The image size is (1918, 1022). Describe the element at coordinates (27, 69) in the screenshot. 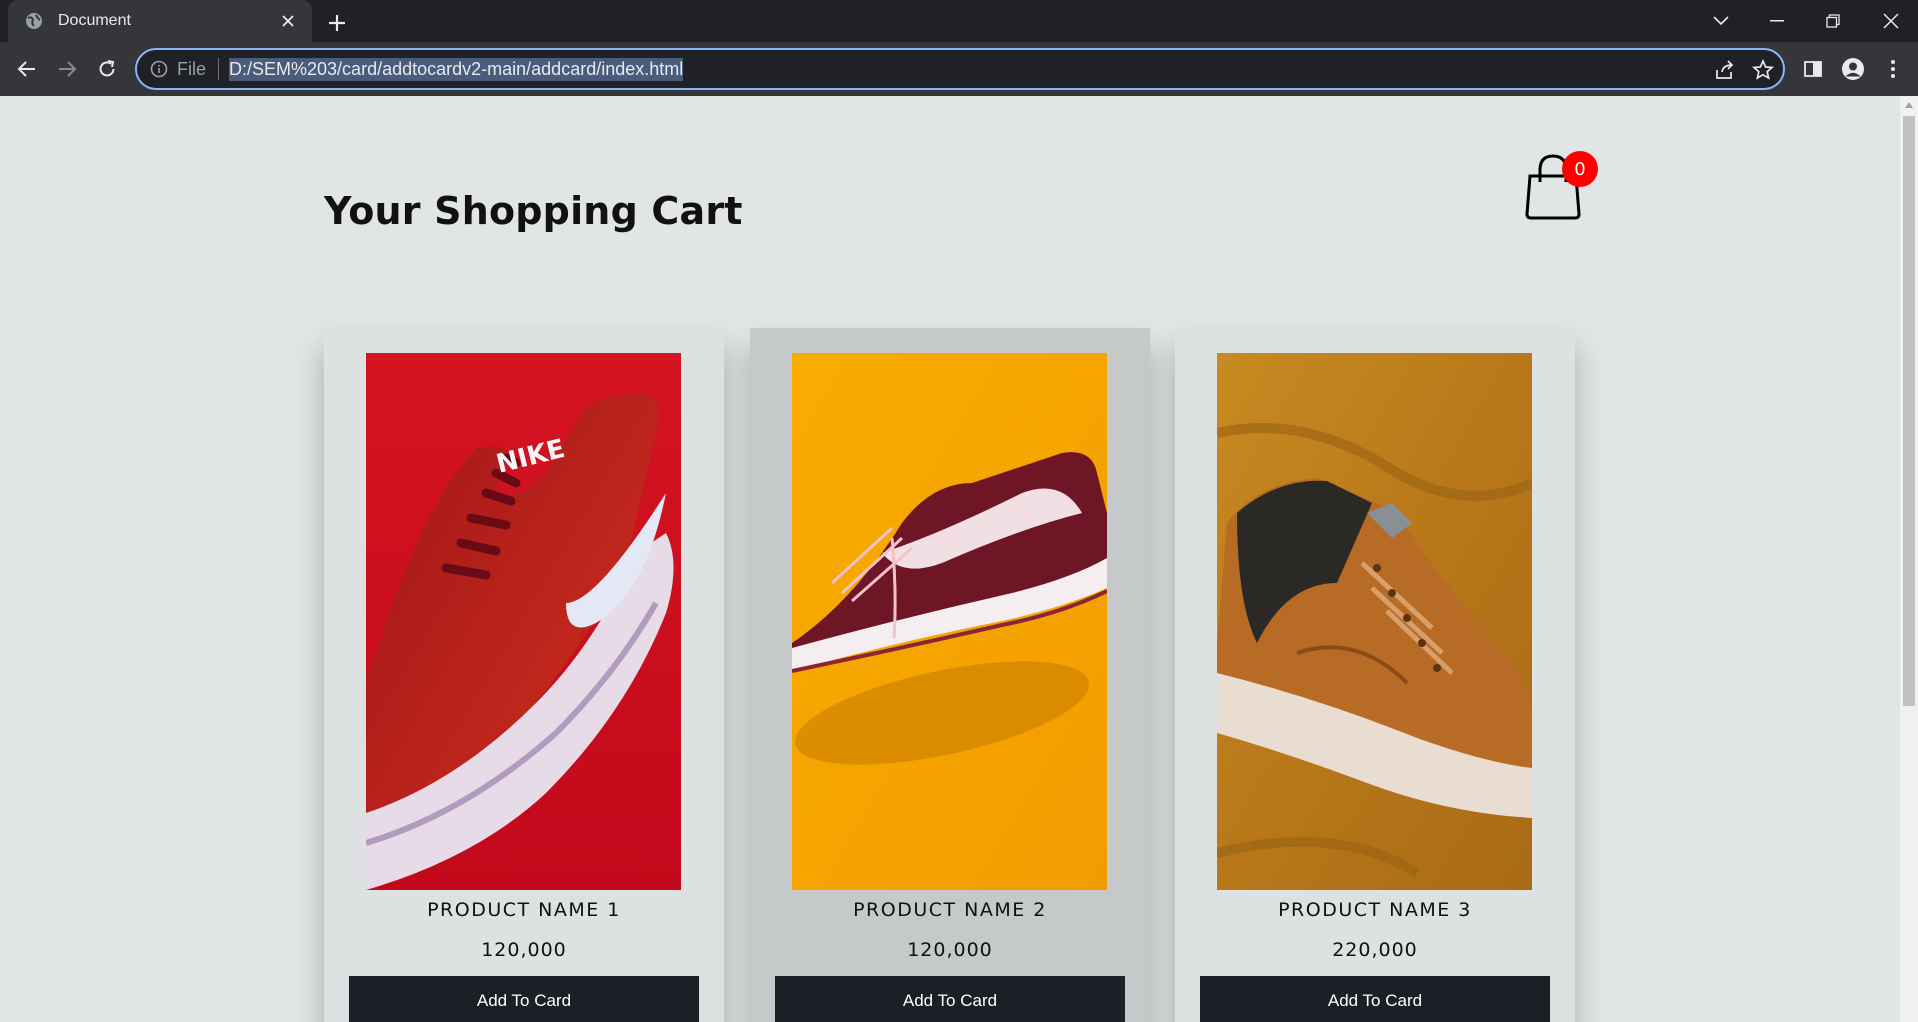

I see `back-arrow-icon` at that location.